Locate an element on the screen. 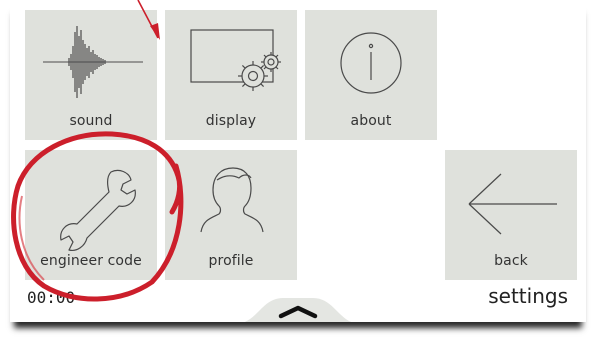  about-tile: about is located at coordinates (371, 75).